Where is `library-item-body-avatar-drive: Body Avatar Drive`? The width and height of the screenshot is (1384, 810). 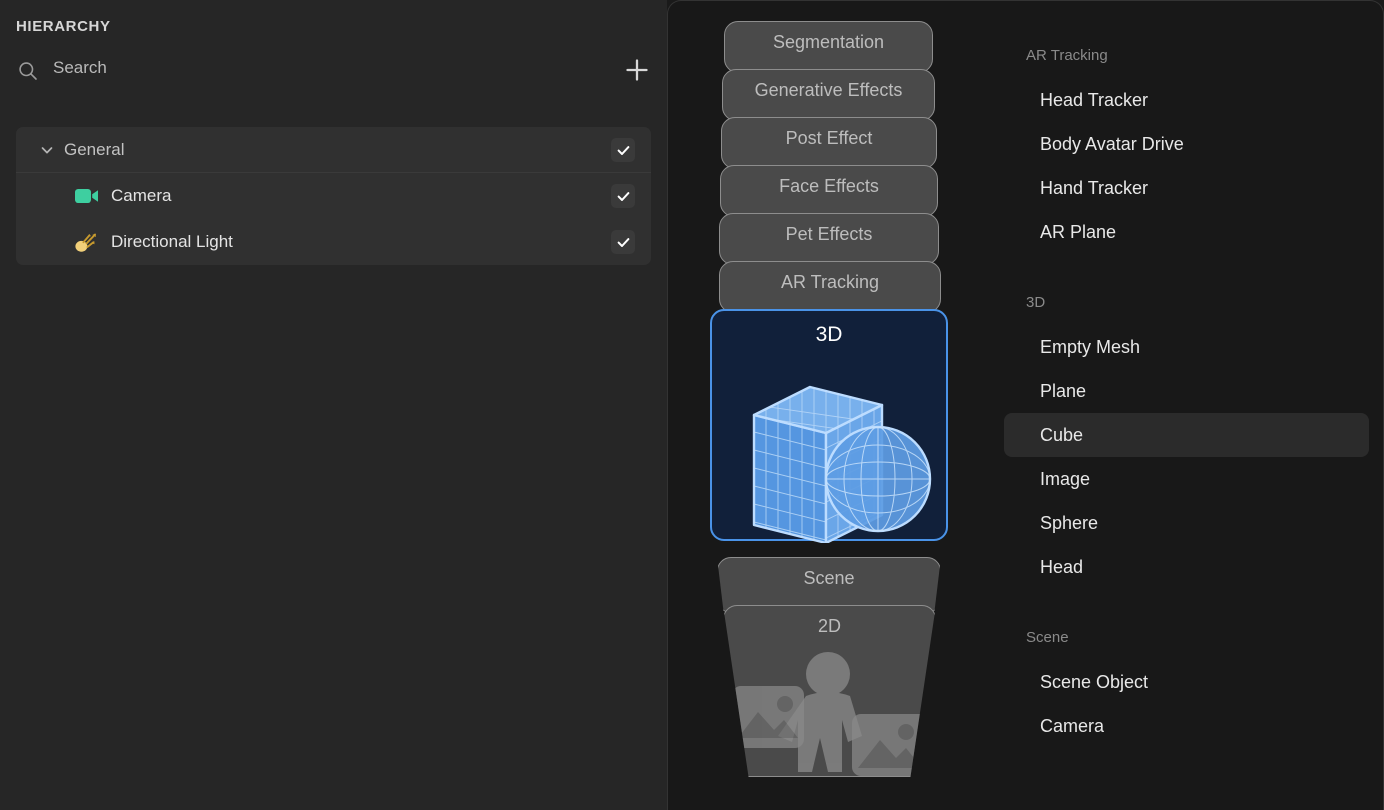 library-item-body-avatar-drive: Body Avatar Drive is located at coordinates (1186, 144).